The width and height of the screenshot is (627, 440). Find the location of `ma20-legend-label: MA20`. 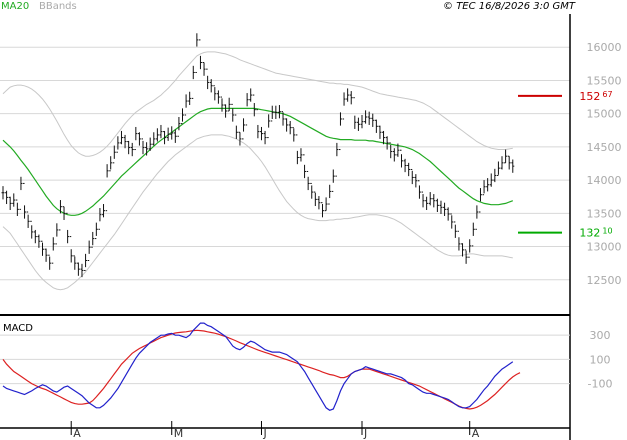

ma20-legend-label: MA20 is located at coordinates (15, 6).